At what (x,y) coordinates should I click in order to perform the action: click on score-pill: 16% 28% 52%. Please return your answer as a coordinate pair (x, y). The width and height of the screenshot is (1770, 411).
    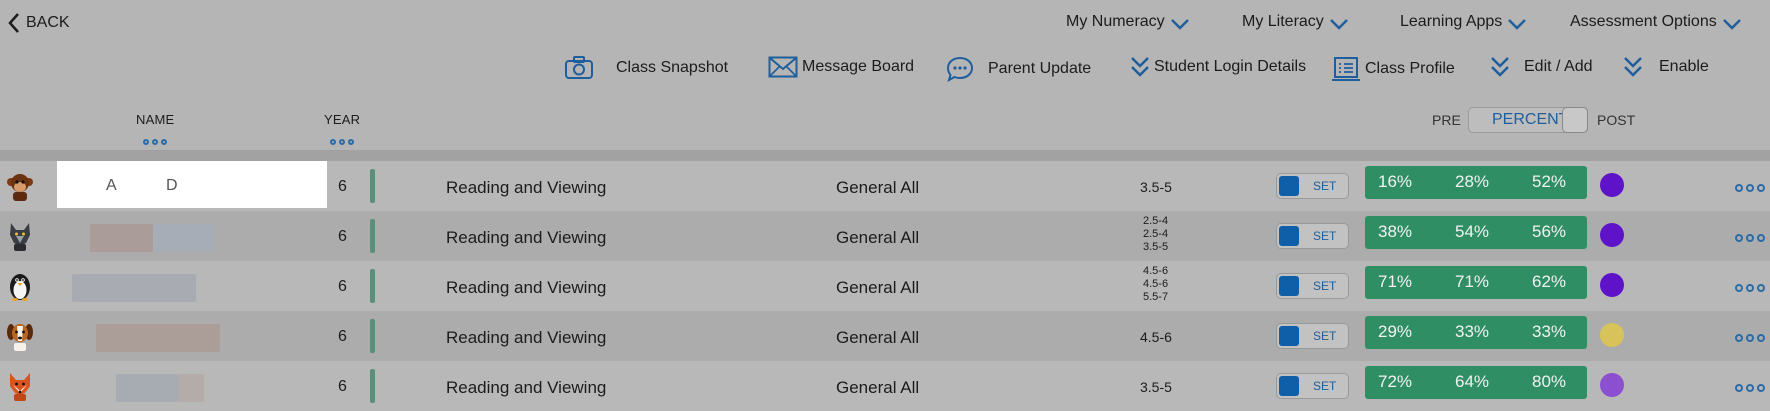
    Looking at the image, I should click on (1476, 182).